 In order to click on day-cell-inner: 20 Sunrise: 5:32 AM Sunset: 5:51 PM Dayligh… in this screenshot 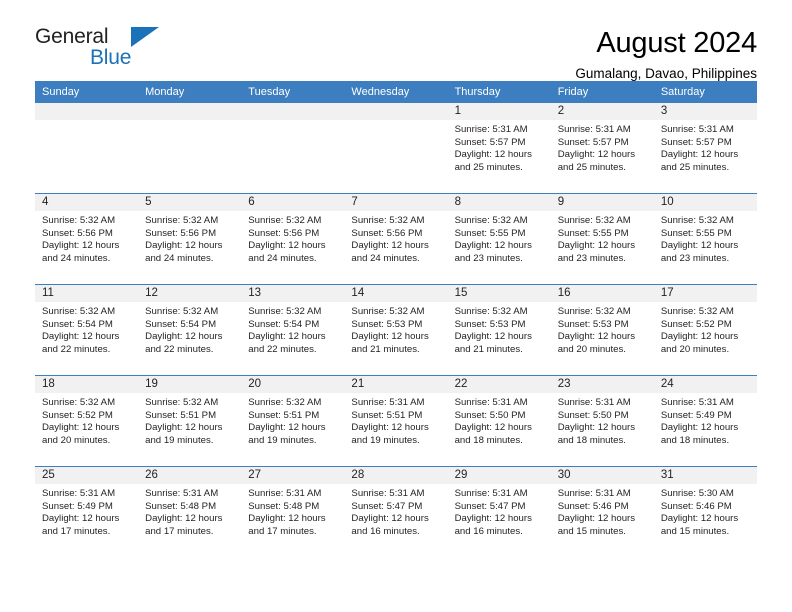, I will do `click(293, 421)`.